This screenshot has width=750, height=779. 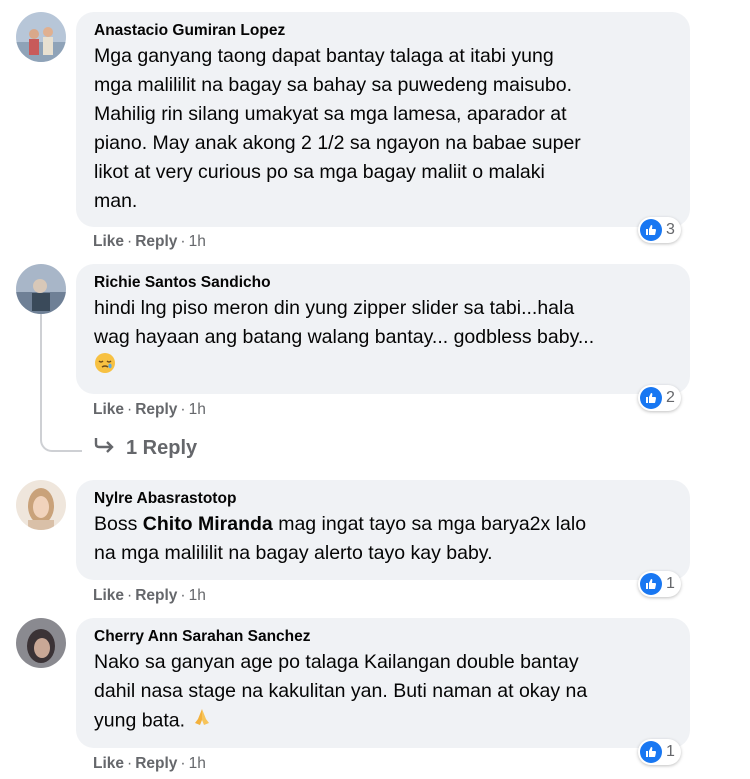 What do you see at coordinates (670, 229) in the screenshot?
I see `reaction-count-label: 3` at bounding box center [670, 229].